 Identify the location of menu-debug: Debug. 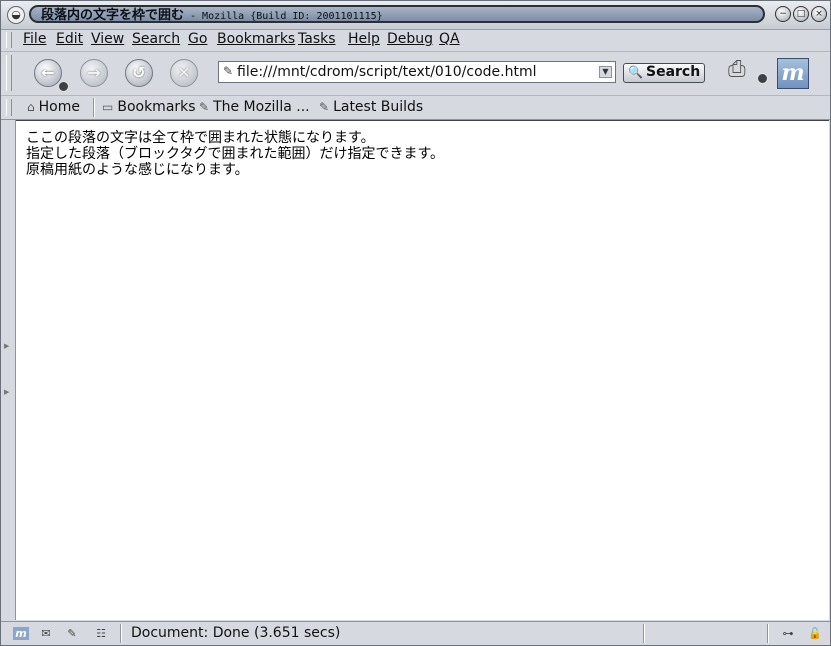
(410, 39).